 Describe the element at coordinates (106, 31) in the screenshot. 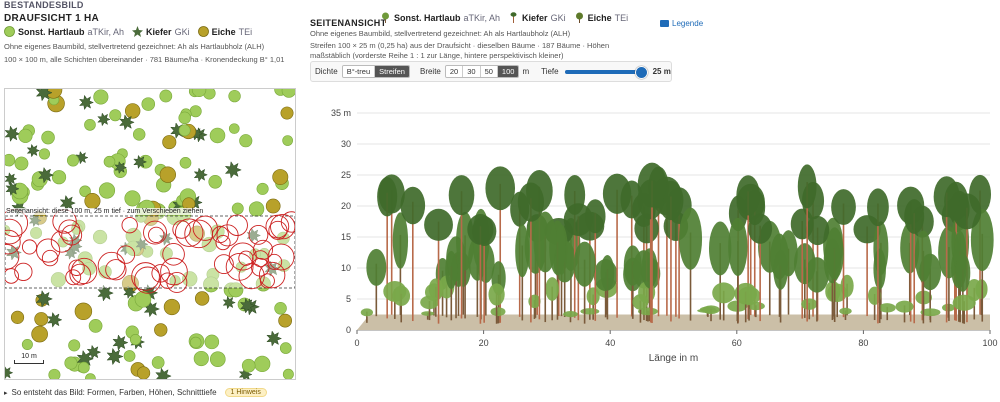

I see `legend-hardwood-abbr: aTKir, Ah` at that location.